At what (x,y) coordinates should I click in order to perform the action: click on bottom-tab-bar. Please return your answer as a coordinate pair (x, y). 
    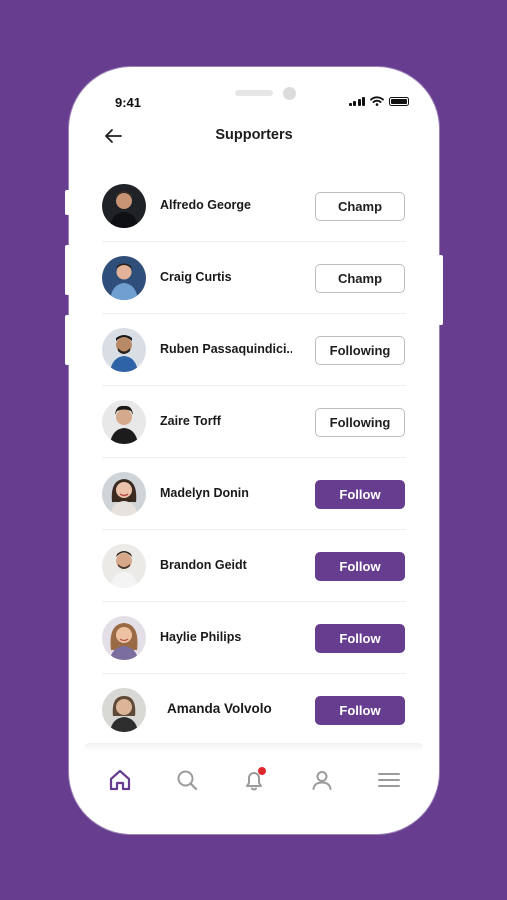
    Looking at the image, I should click on (254, 782).